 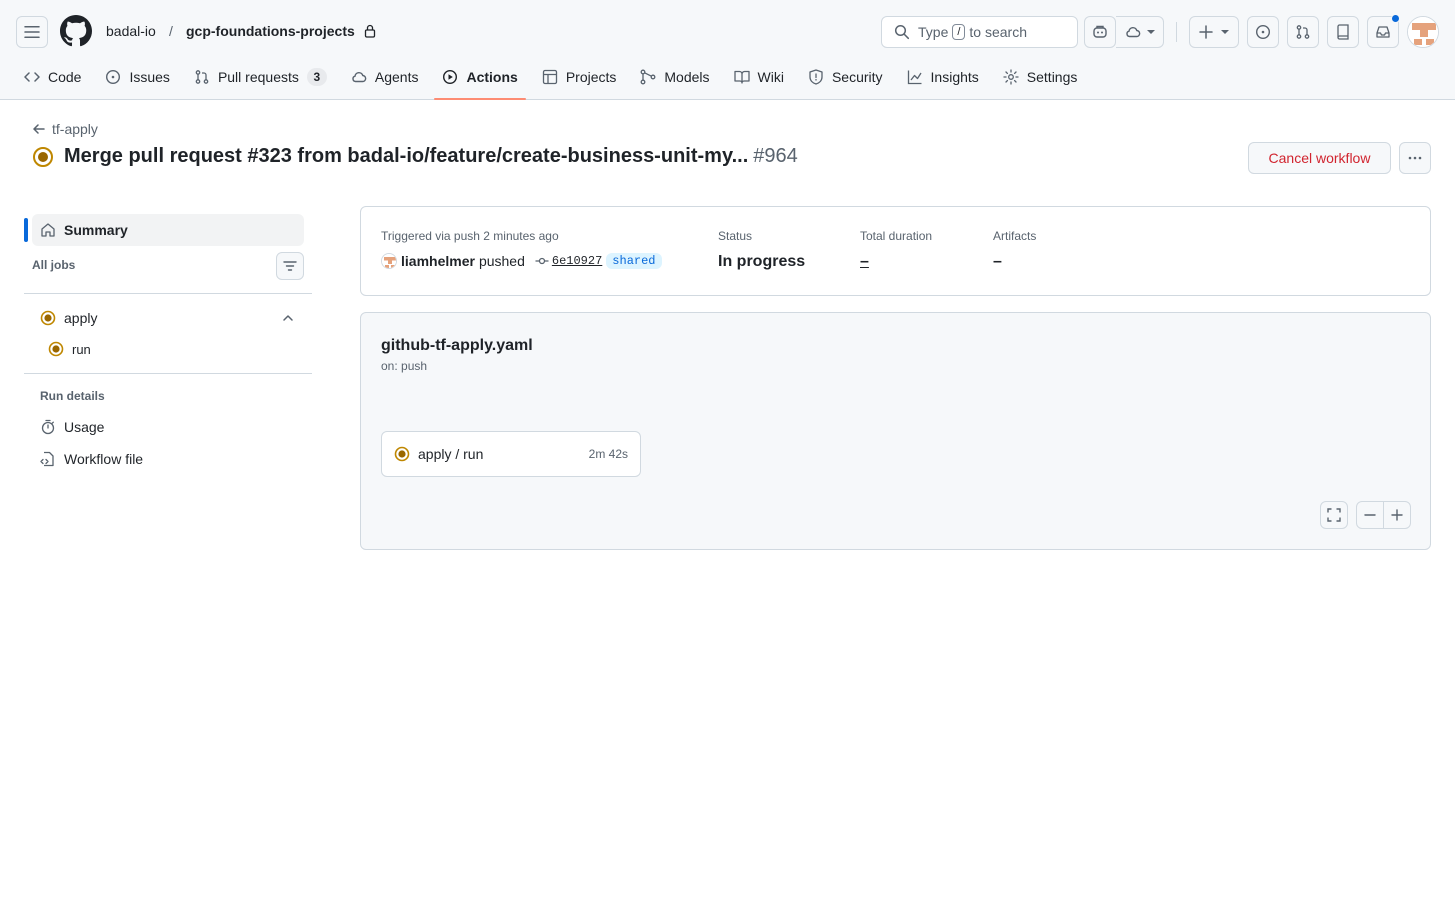 I want to click on tab-label: Pull requests, so click(x=258, y=77).